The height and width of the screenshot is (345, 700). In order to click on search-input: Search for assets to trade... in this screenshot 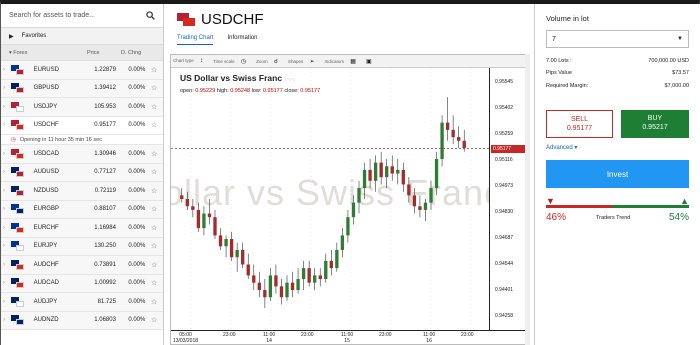, I will do `click(77, 15)`.